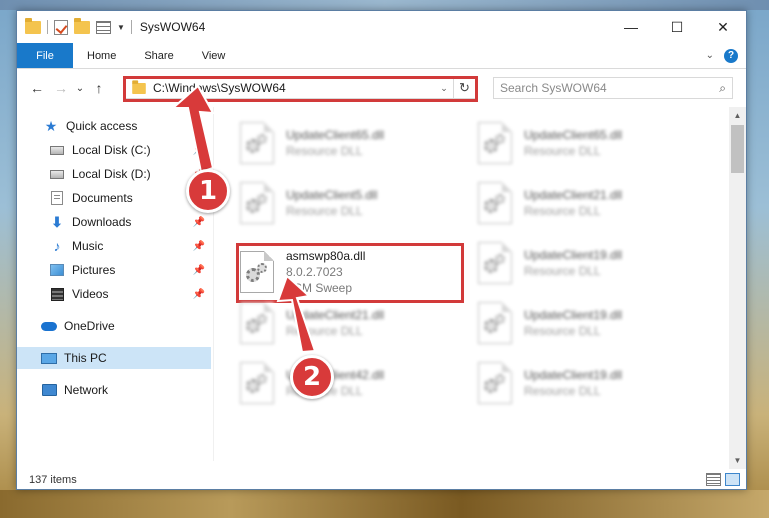  Describe the element at coordinates (737, 115) in the screenshot. I see `scroll-up-arrow-icon: ▲` at that location.